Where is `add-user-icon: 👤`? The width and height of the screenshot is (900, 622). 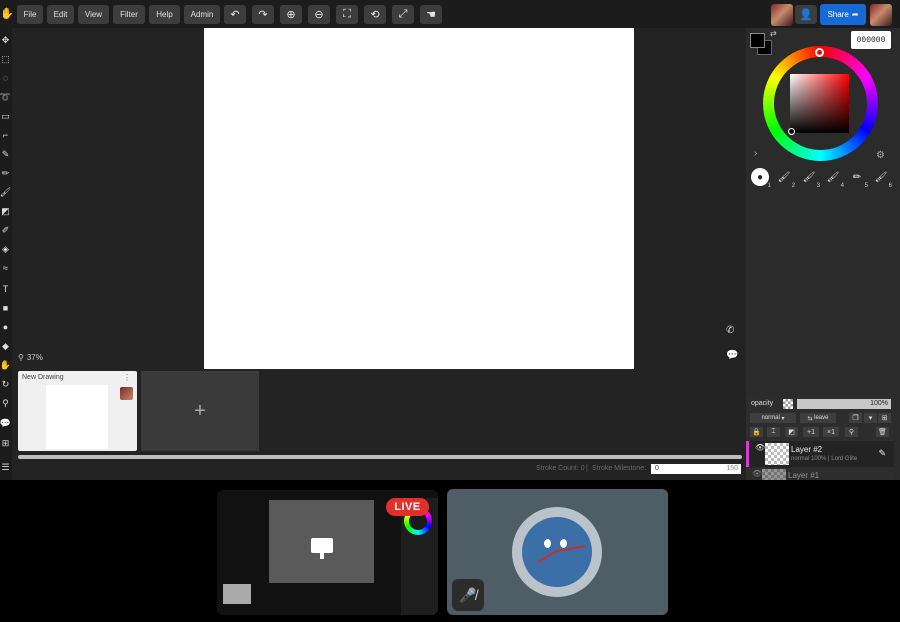 add-user-icon: 👤 is located at coordinates (806, 14).